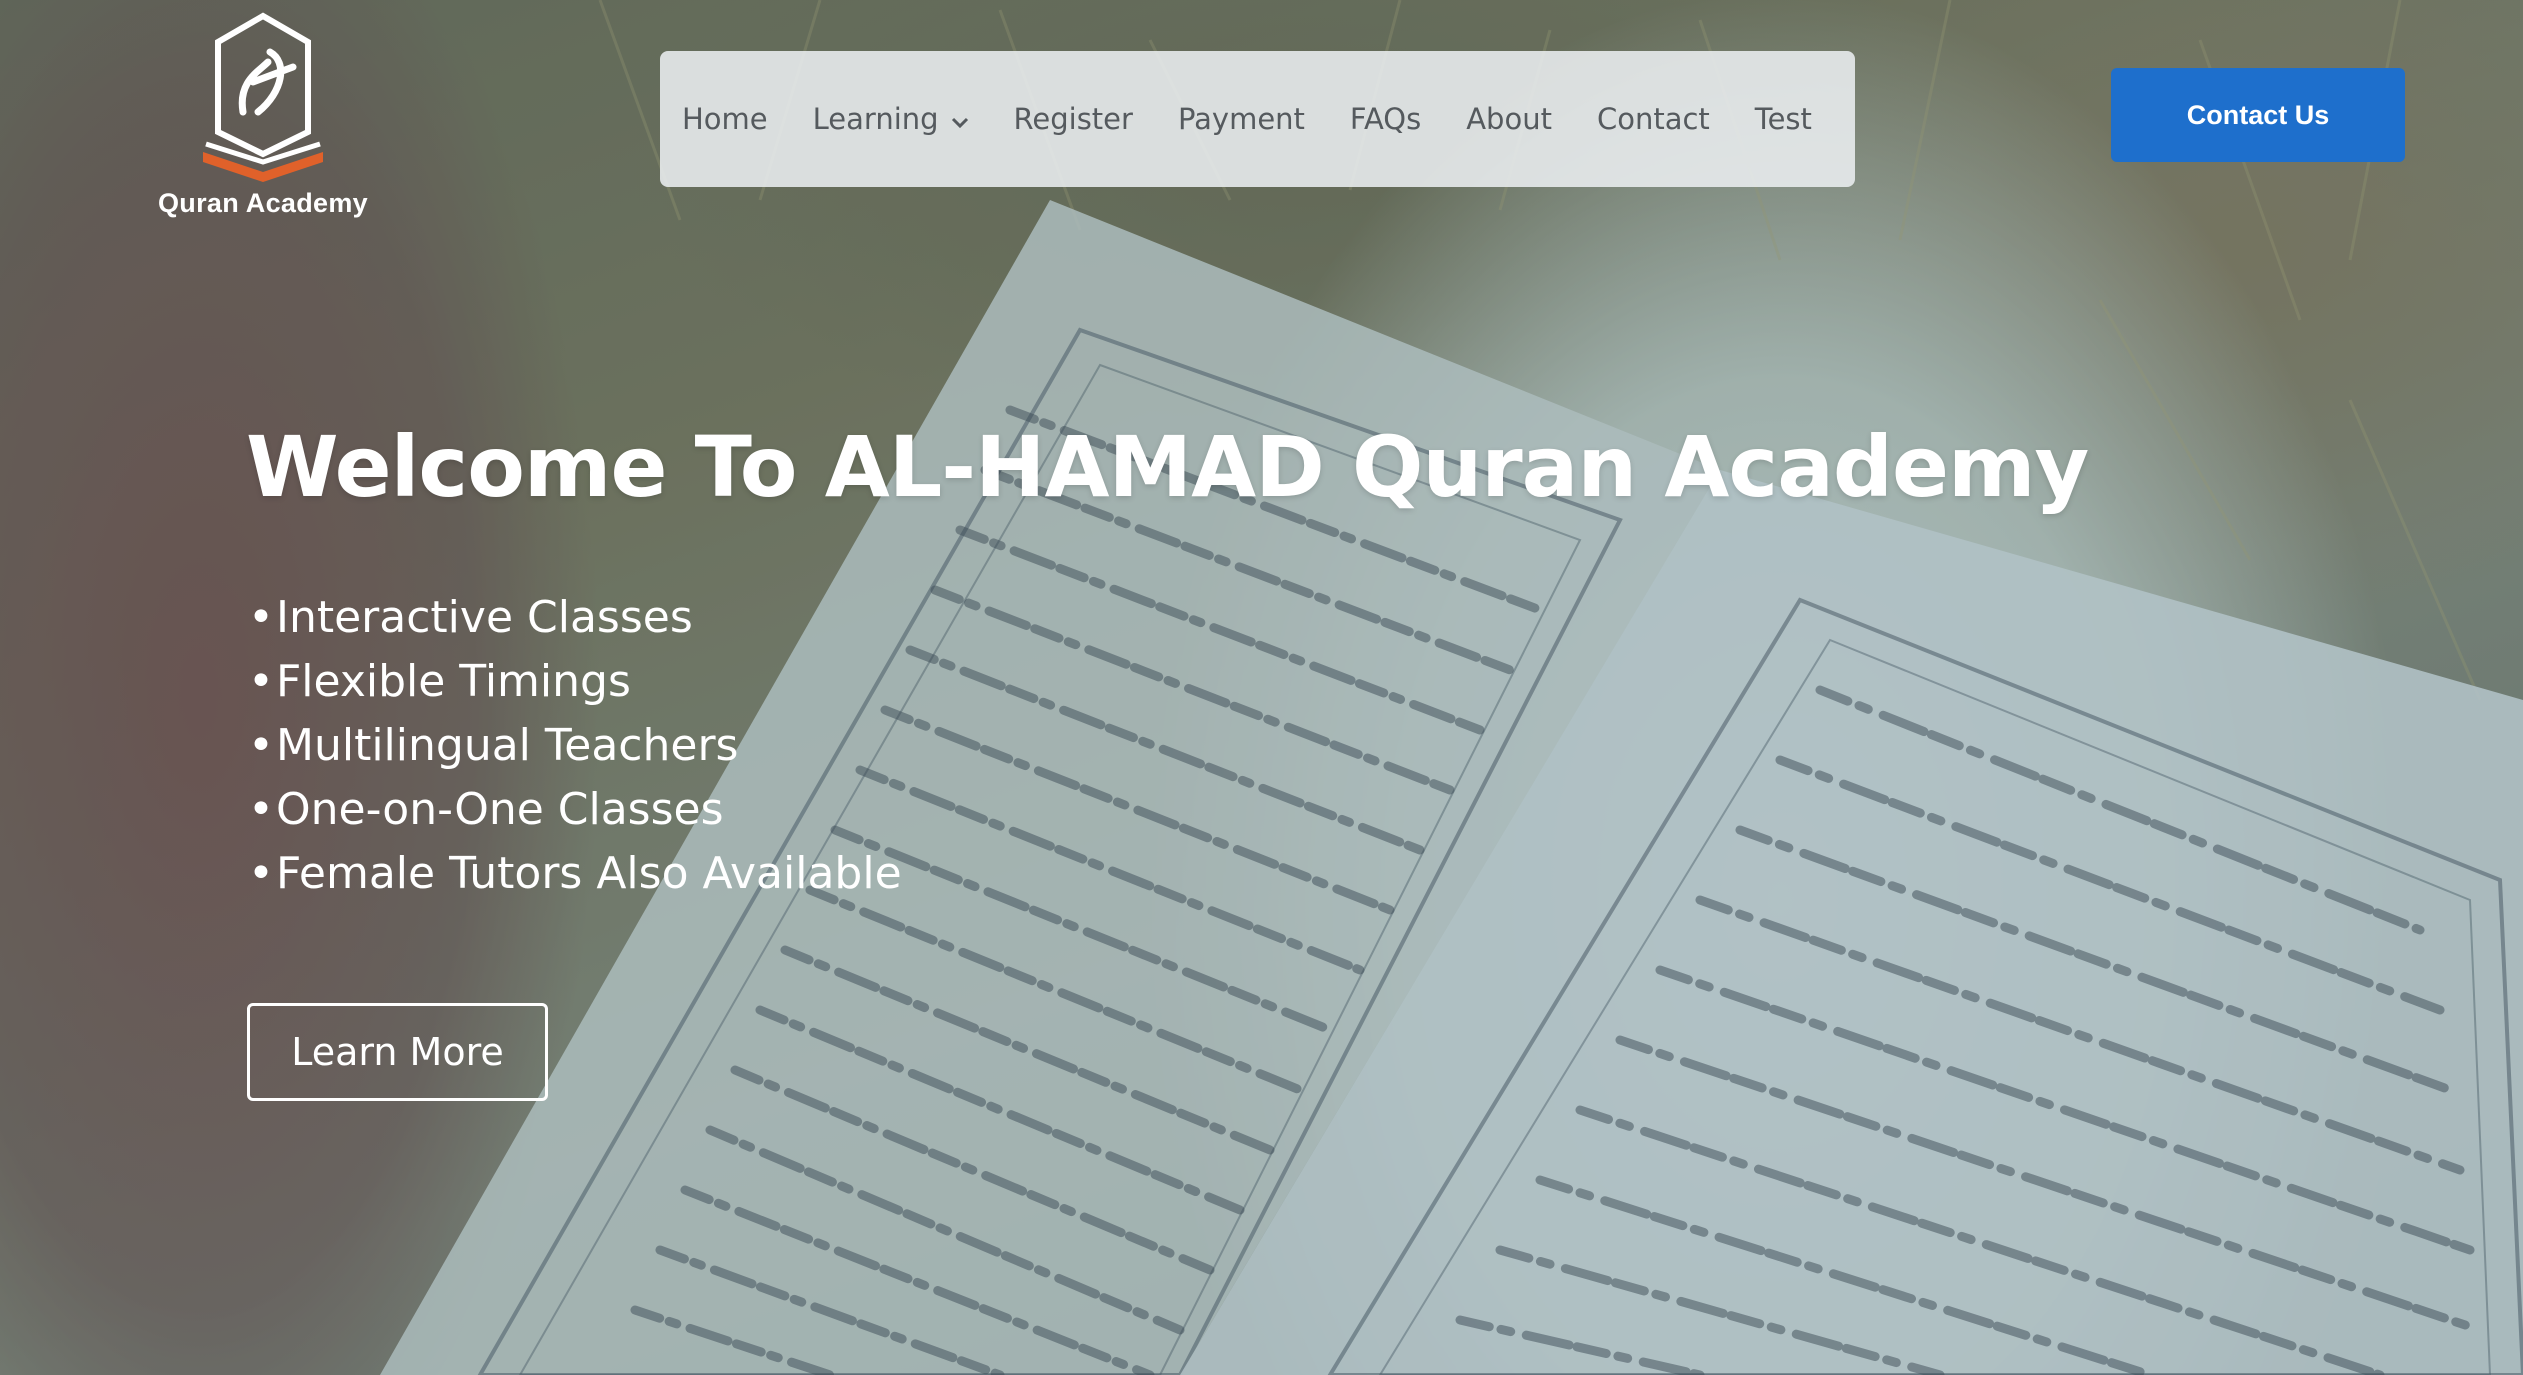 Image resolution: width=2523 pixels, height=1375 pixels. I want to click on nav-item-register: Register, so click(1073, 119).